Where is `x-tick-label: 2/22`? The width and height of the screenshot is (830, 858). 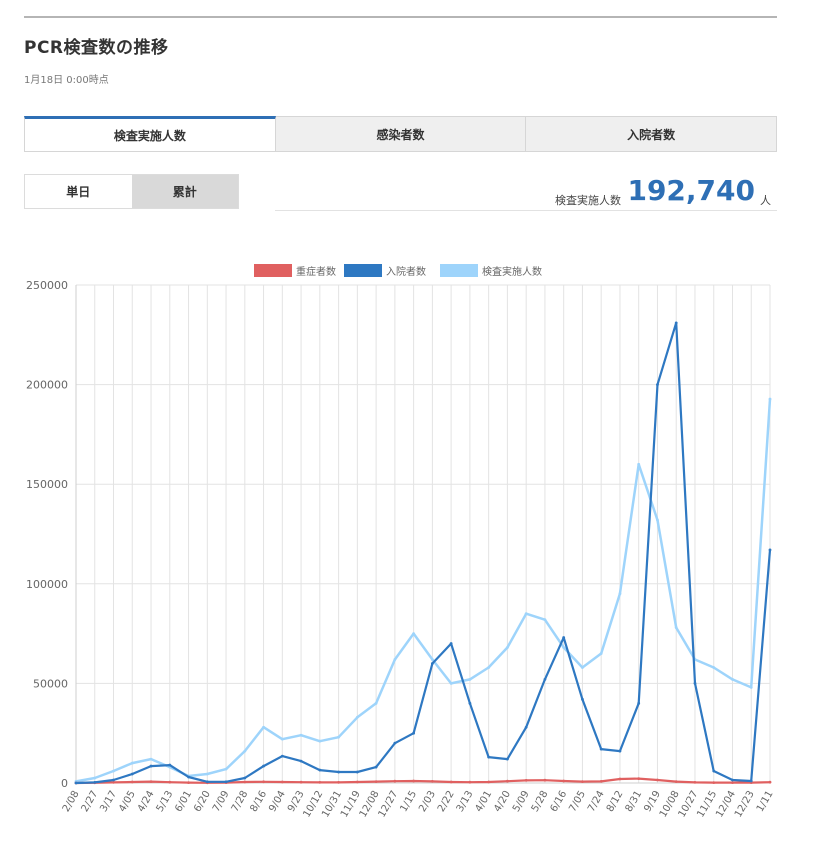
x-tick-label: 2/22 is located at coordinates (446, 801).